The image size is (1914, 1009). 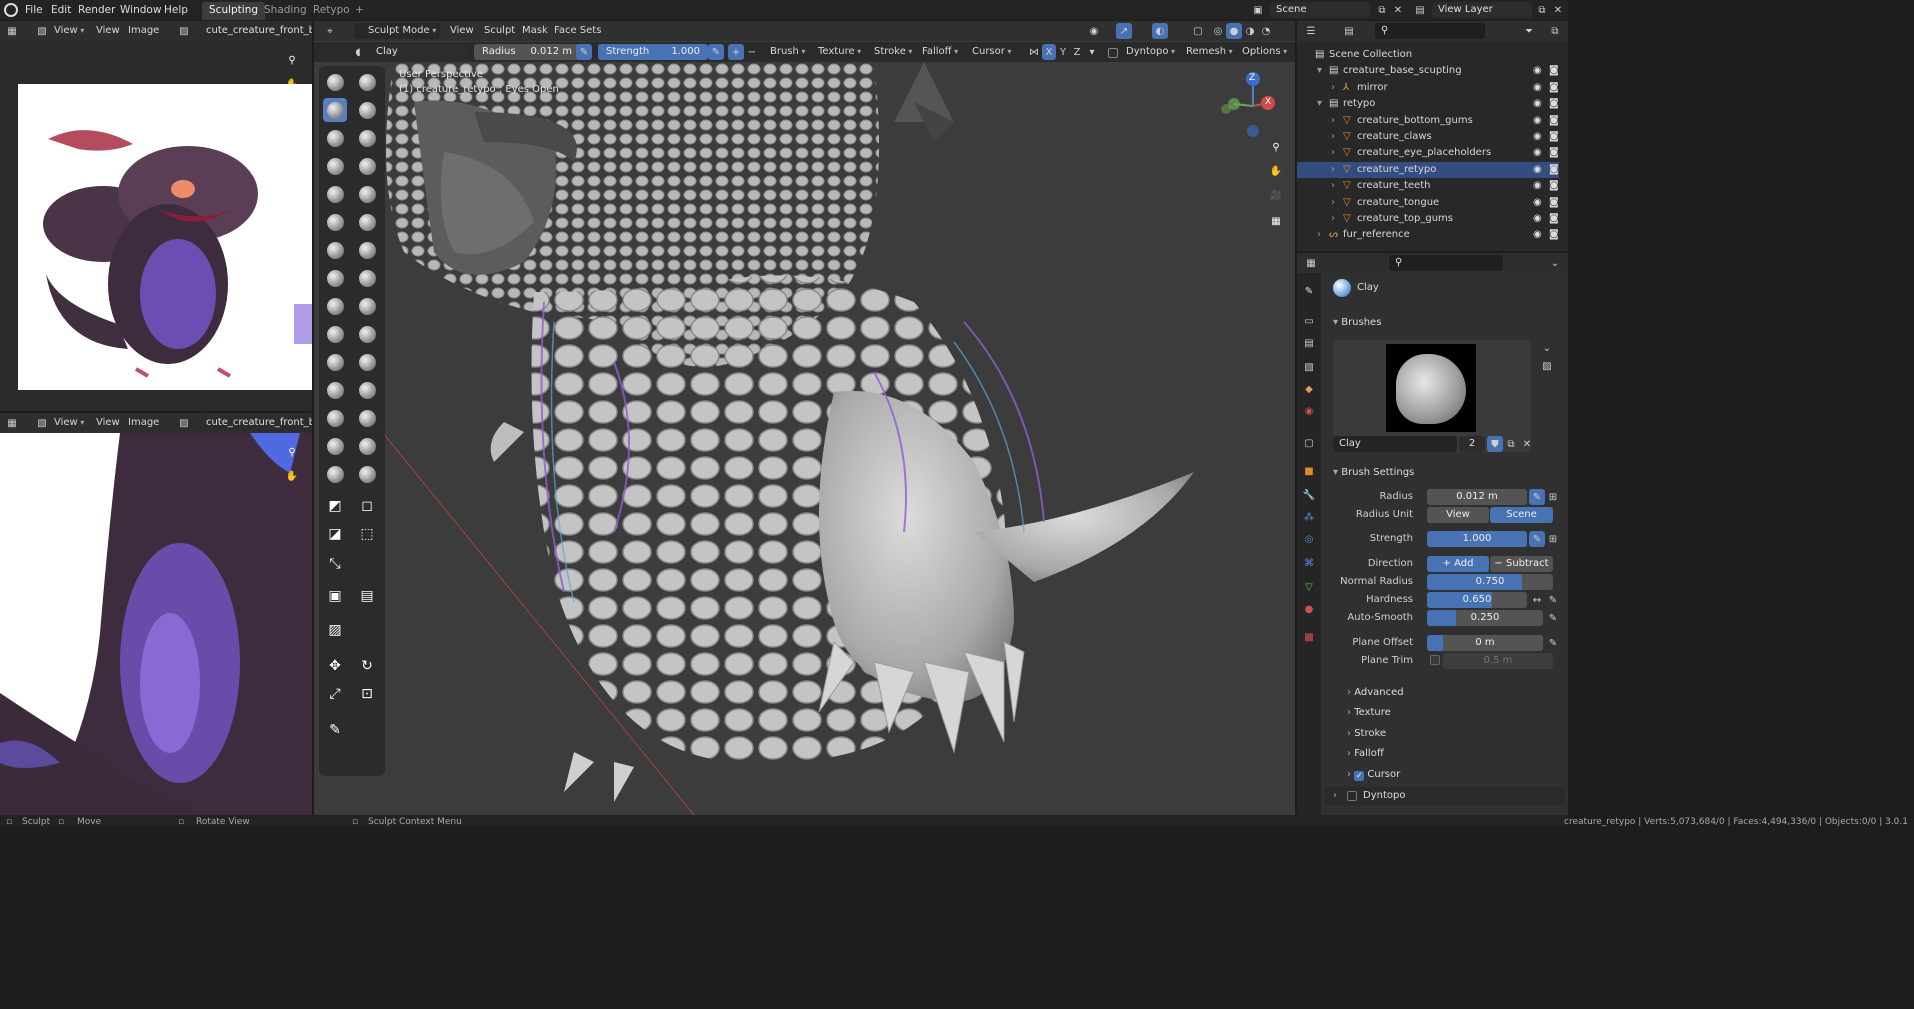 What do you see at coordinates (1369, 712) in the screenshot?
I see `texture-subpanel: › Texture` at bounding box center [1369, 712].